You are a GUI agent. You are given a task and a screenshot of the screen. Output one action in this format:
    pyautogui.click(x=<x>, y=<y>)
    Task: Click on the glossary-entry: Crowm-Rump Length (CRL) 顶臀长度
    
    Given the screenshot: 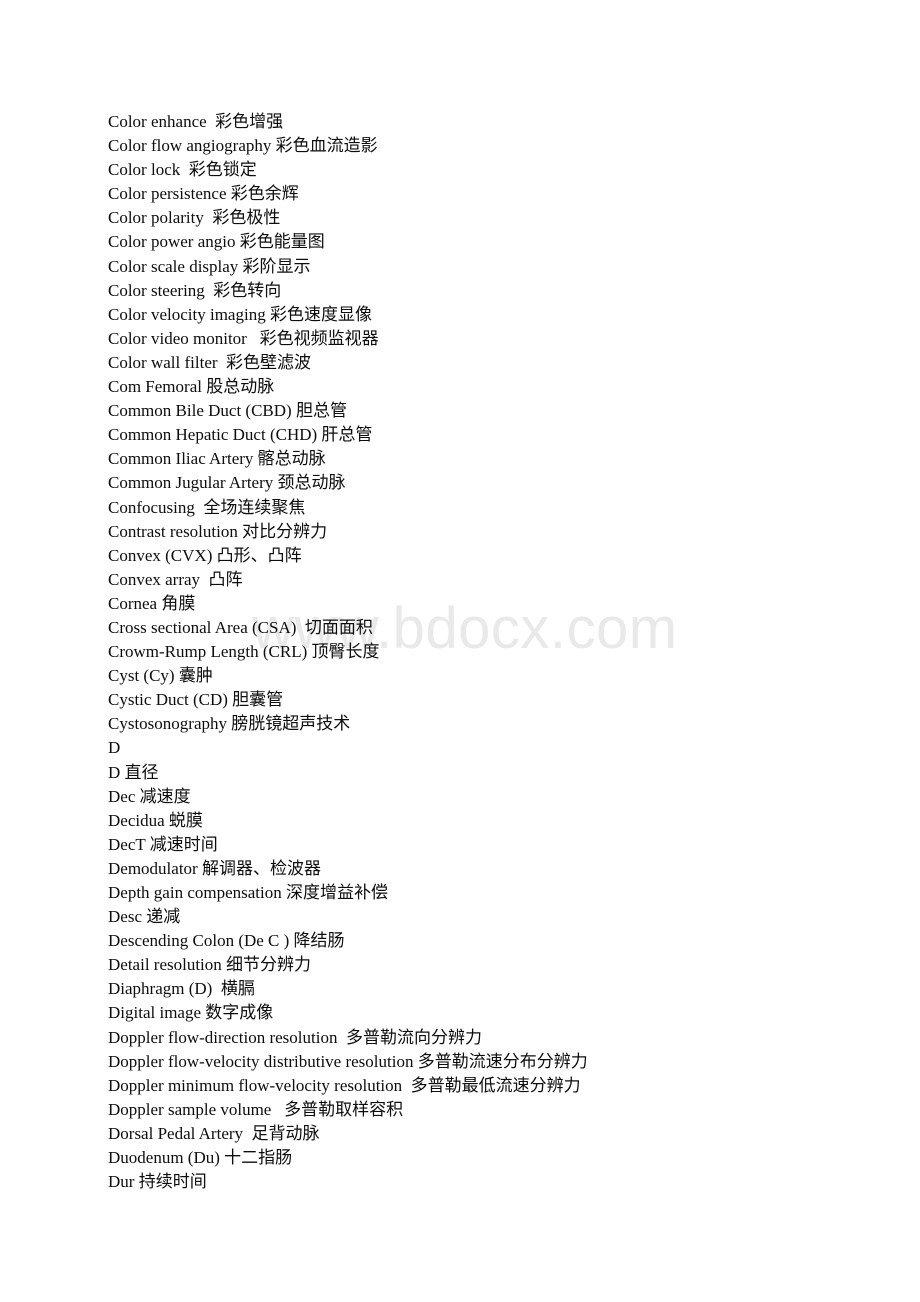 What is the action you would take?
    pyautogui.click(x=244, y=652)
    